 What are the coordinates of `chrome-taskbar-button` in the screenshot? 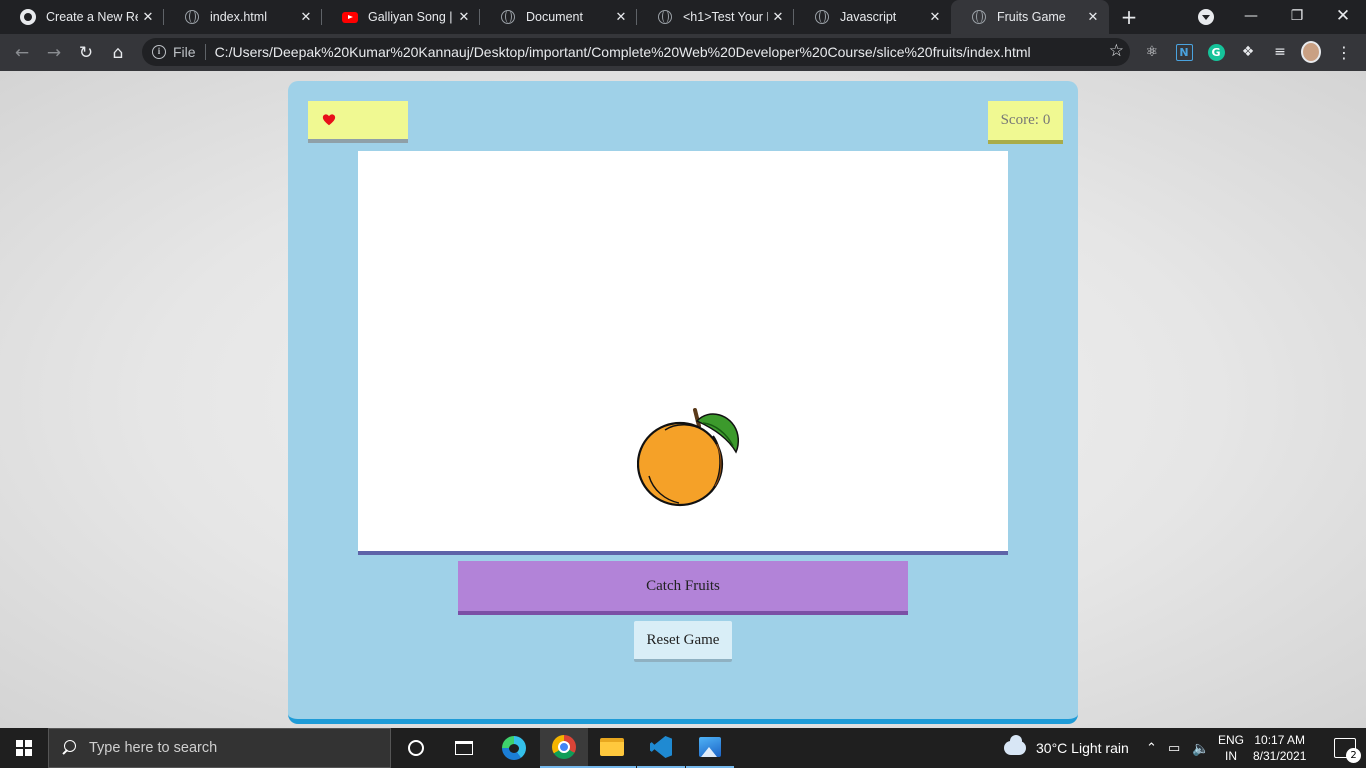 It's located at (564, 748).